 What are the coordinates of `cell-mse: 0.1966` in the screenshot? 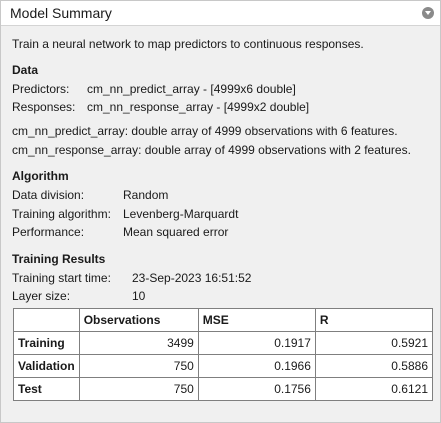 It's located at (256, 366).